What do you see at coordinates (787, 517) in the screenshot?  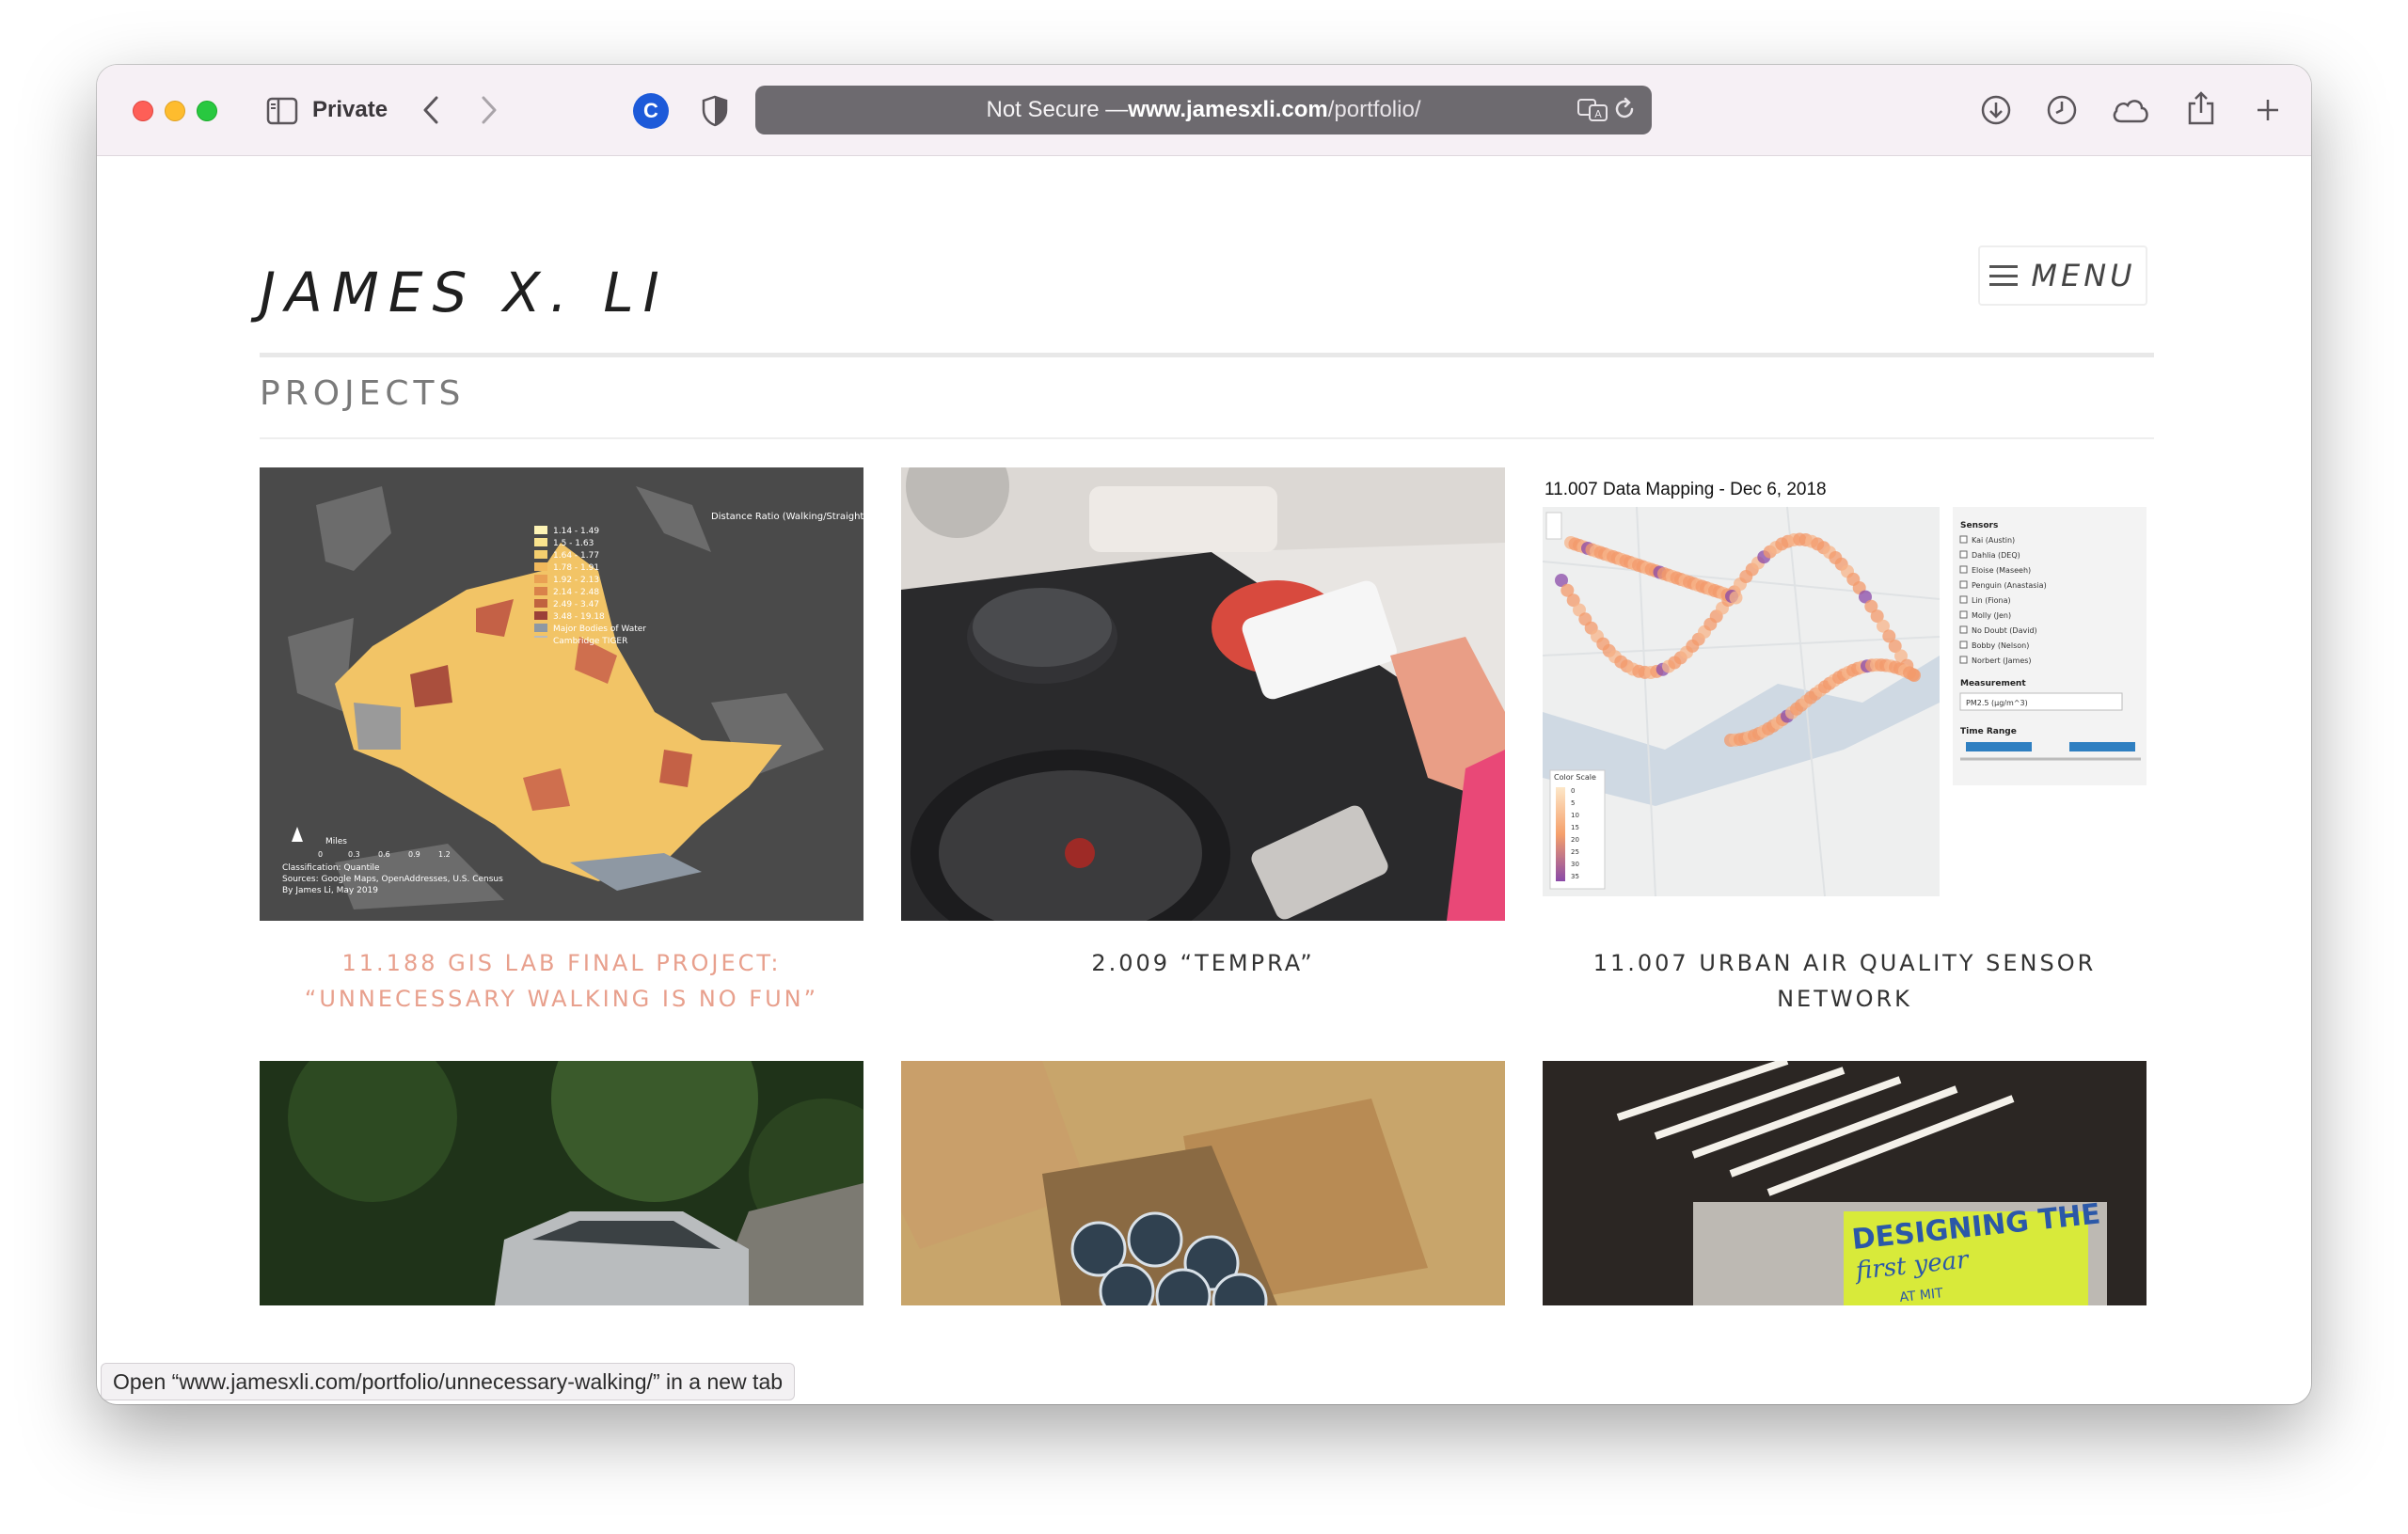 I see `map-legend-title: Distance Ratio (Walking/Straight-Line)` at bounding box center [787, 517].